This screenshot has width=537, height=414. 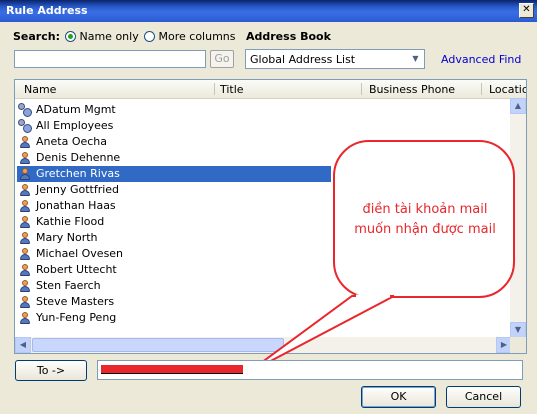 I want to click on contact-name: Michael Ovesen, so click(x=80, y=253).